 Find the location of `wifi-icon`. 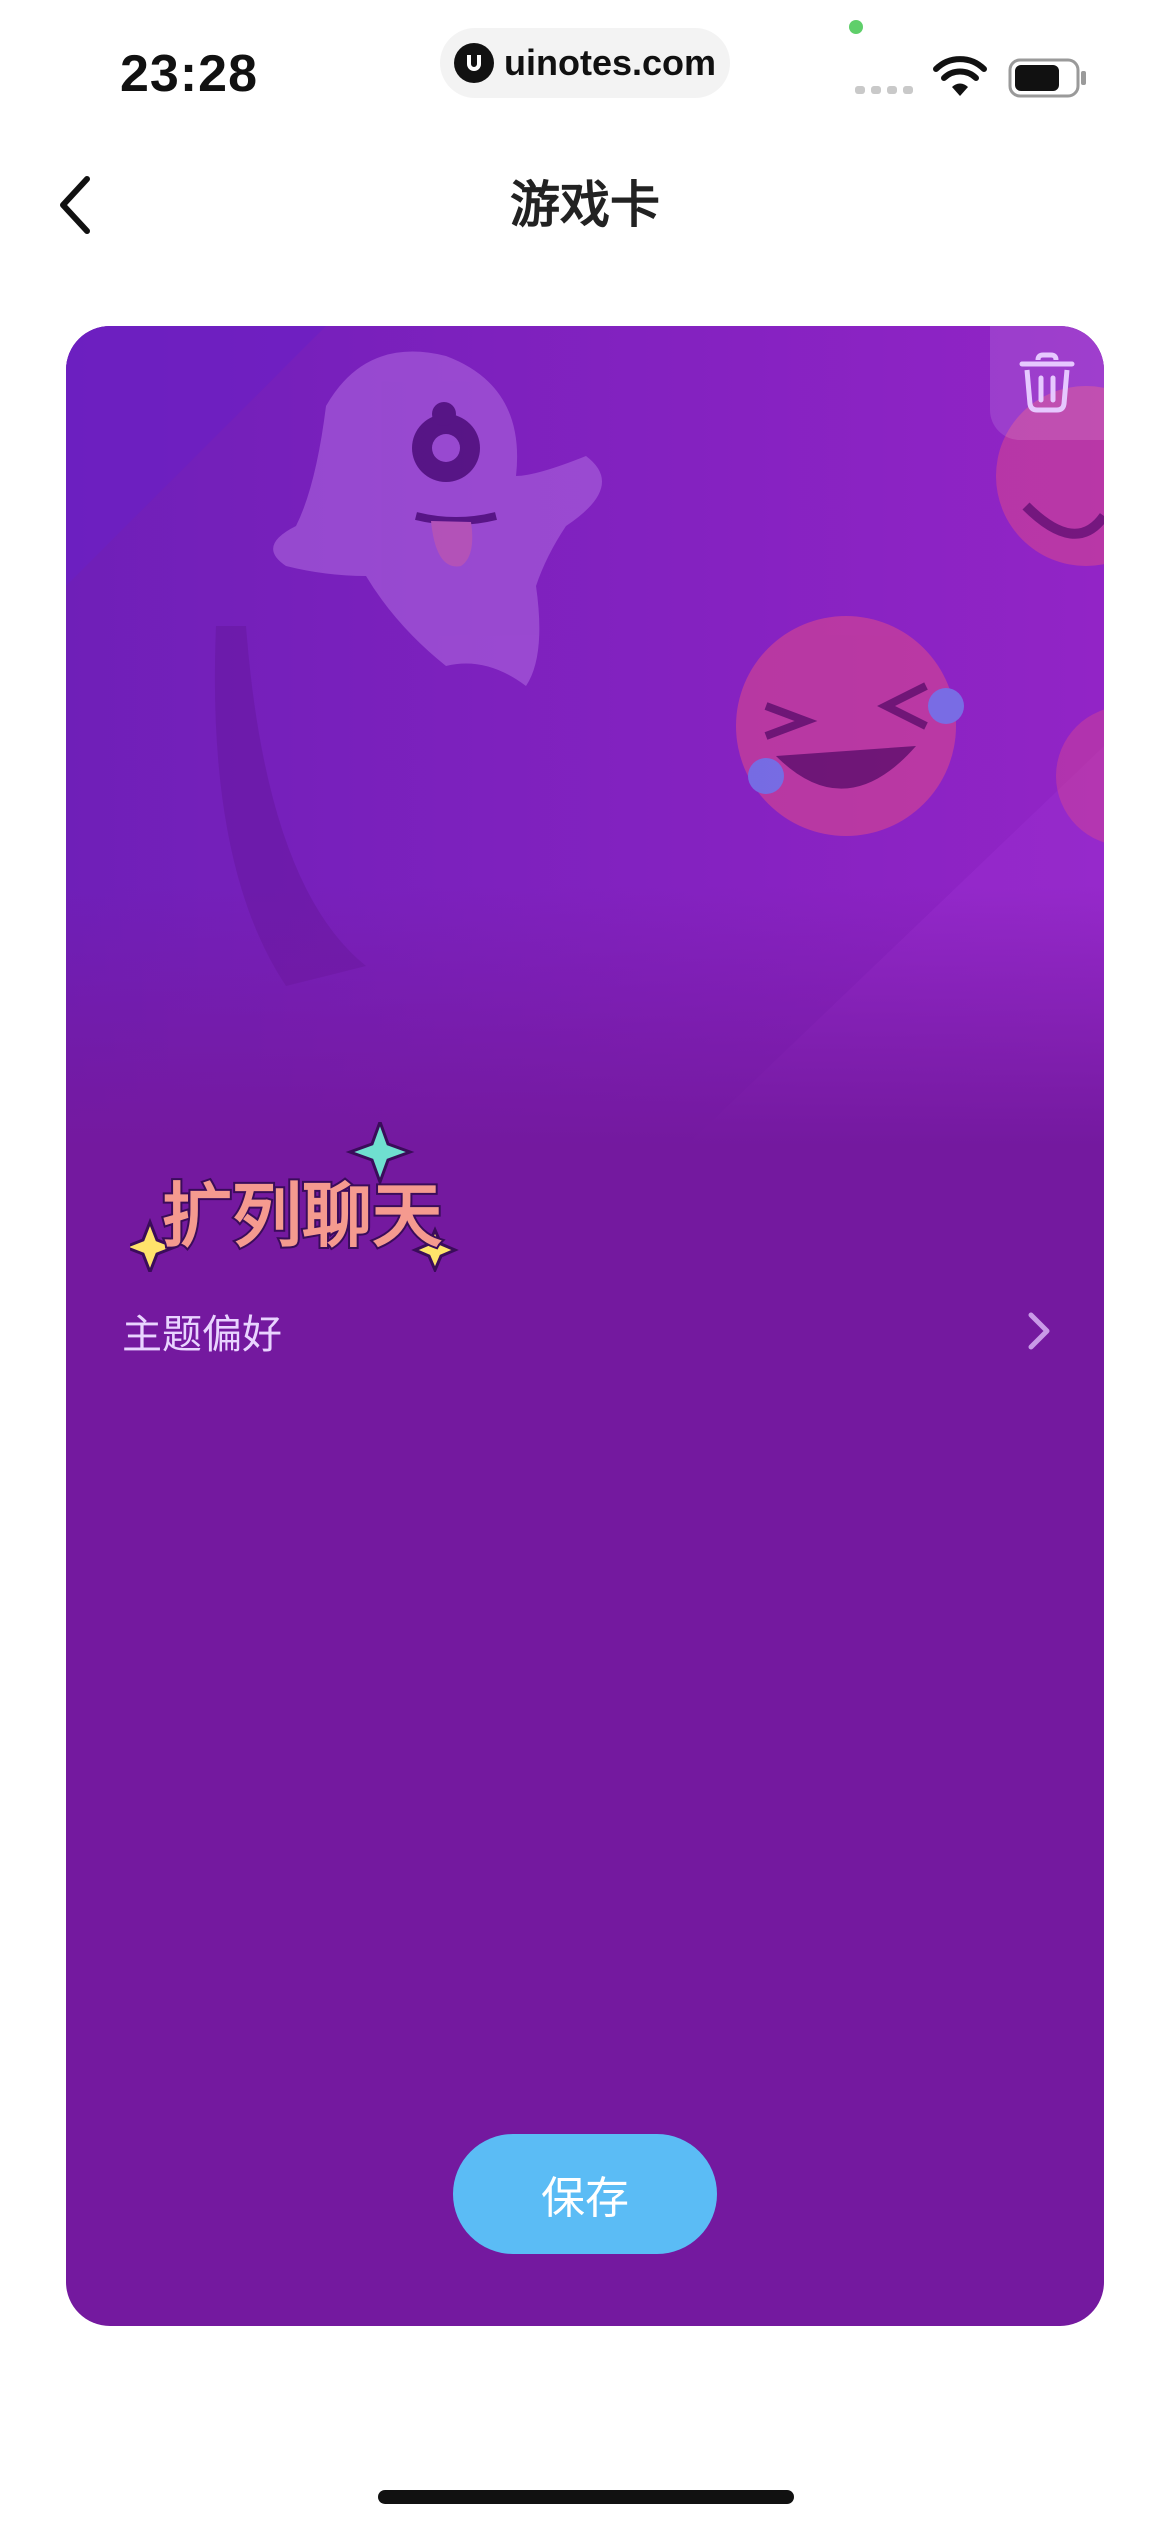

wifi-icon is located at coordinates (960, 79).